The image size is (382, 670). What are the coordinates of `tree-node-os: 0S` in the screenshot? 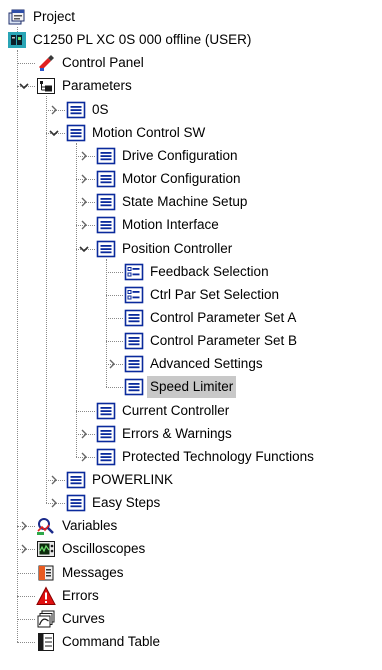 It's located at (191, 110).